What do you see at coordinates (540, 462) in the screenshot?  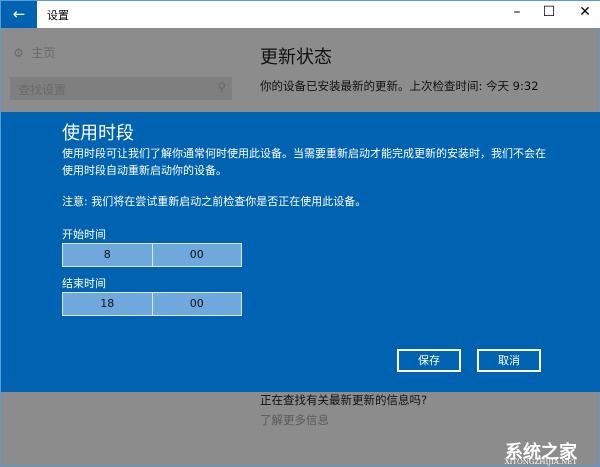 I see `watermark-url: XITONGZHIJIA.NET` at bounding box center [540, 462].